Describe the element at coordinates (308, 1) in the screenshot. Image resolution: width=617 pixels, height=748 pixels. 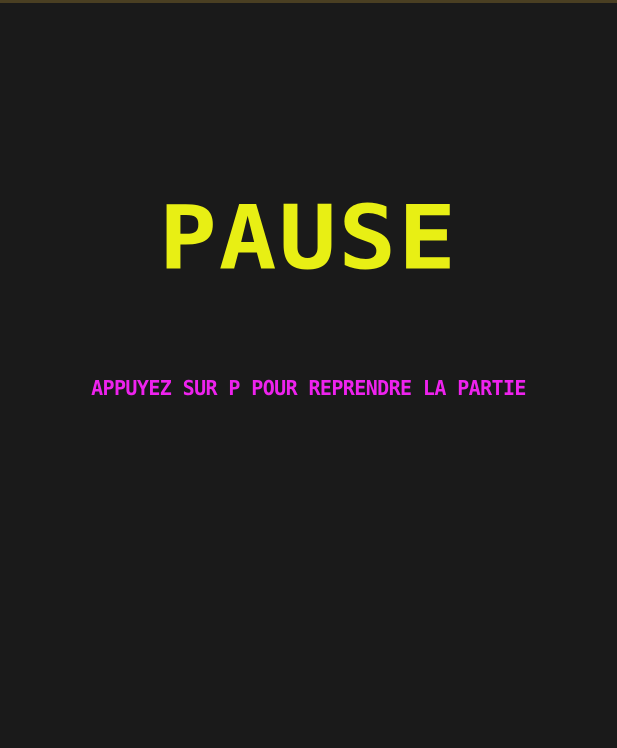
I see `top-border` at that location.